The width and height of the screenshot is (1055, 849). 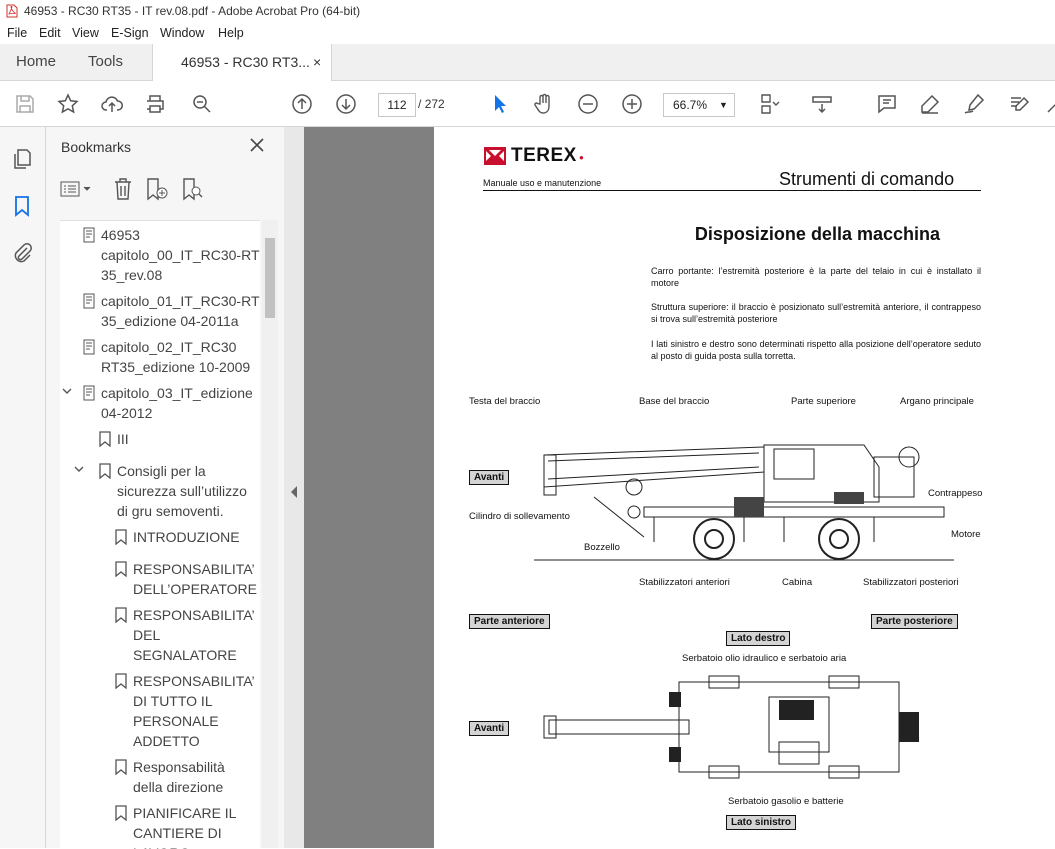 What do you see at coordinates (519, 516) in the screenshot?
I see `label-cilindro: Cilindro di sollevamento` at bounding box center [519, 516].